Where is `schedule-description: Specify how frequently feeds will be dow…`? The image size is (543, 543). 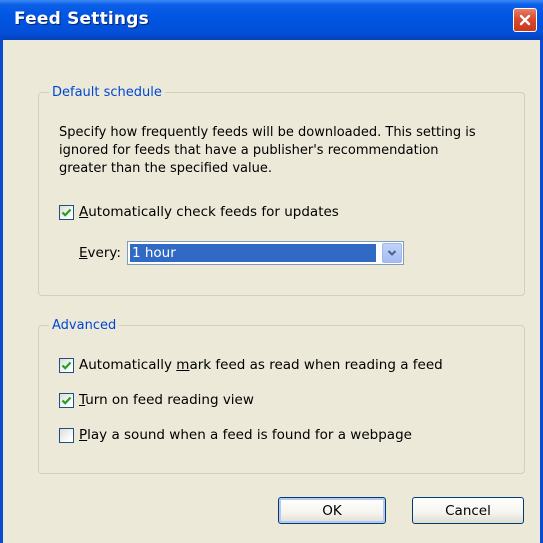 schedule-description: Specify how frequently feeds will be dow… is located at coordinates (267, 150).